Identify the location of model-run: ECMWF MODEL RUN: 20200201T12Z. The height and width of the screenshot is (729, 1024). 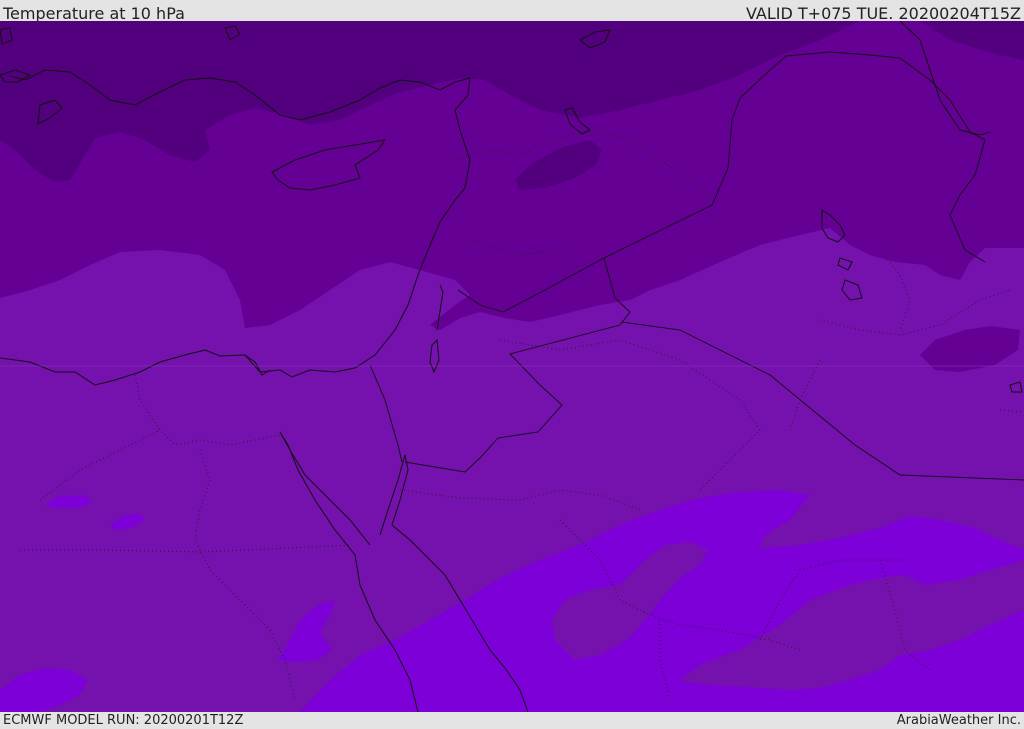
(123, 720).